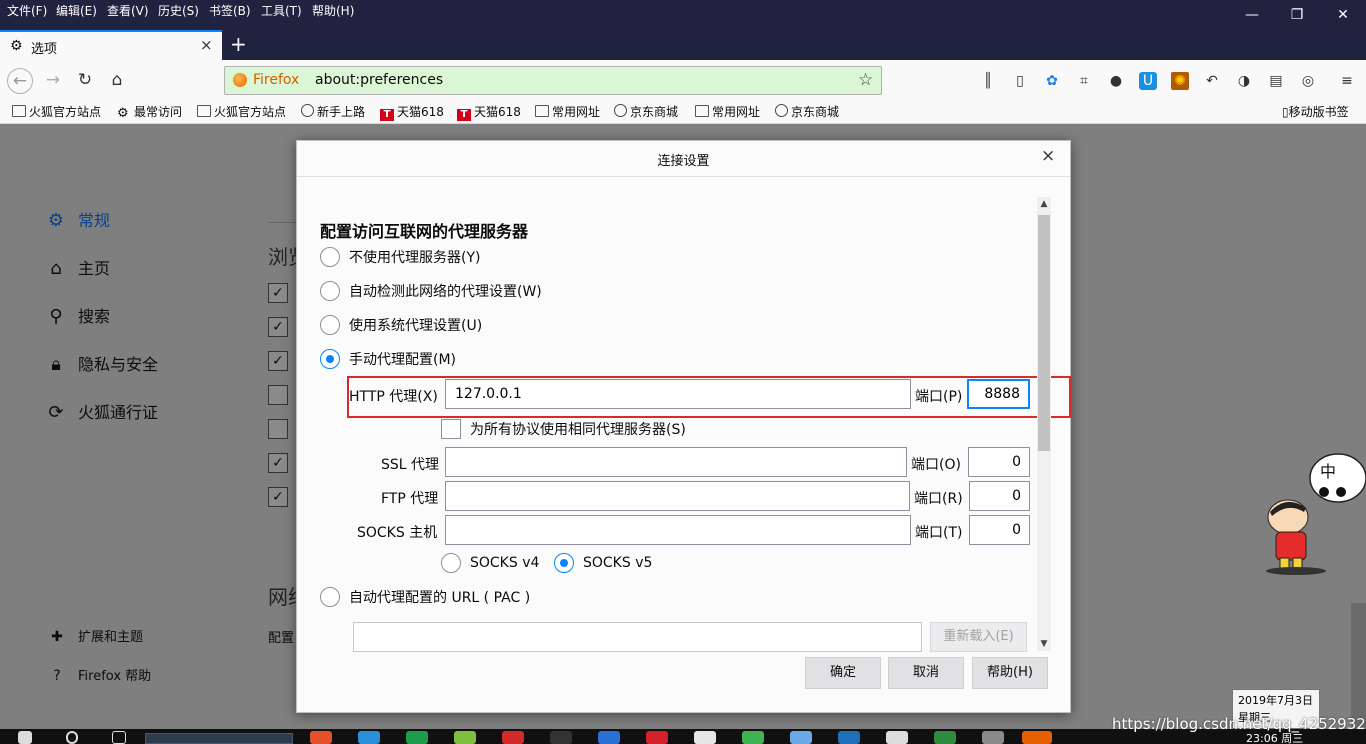 This screenshot has width=1366, height=744. What do you see at coordinates (843, 673) in the screenshot?
I see `ok-button: 确定` at bounding box center [843, 673].